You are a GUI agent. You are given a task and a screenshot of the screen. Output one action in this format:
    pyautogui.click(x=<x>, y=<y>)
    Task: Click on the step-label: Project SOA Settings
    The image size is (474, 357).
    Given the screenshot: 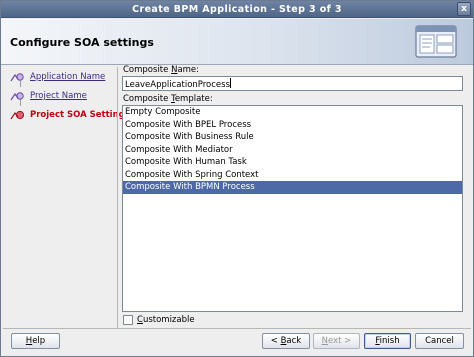 What is the action you would take?
    pyautogui.click(x=80, y=115)
    